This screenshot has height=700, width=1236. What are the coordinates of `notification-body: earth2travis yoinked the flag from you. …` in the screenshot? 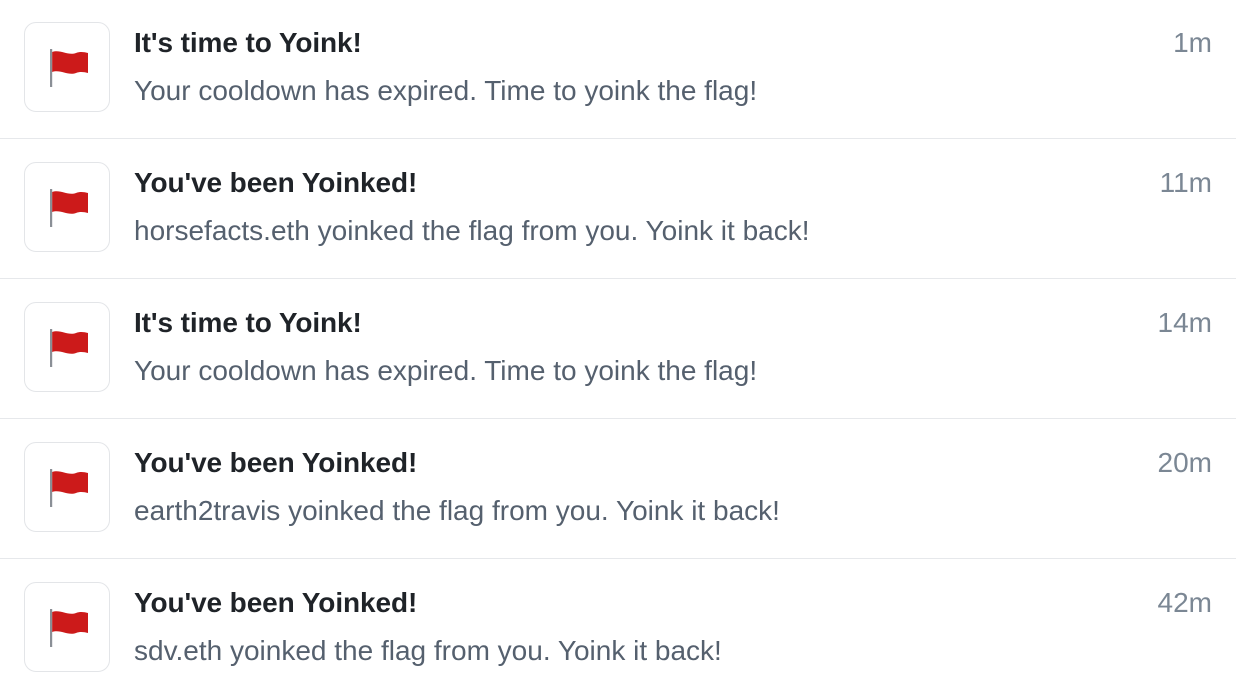 It's located at (457, 510).